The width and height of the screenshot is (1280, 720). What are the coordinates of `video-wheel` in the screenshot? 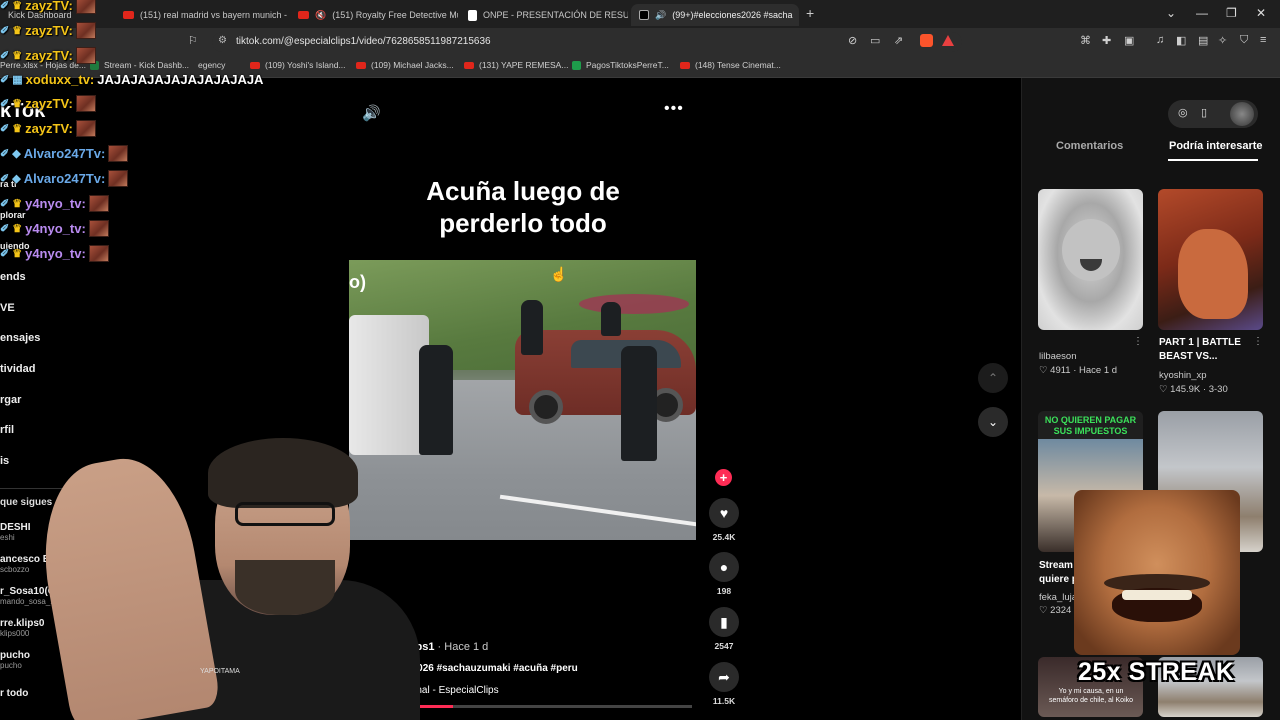 It's located at (546, 407).